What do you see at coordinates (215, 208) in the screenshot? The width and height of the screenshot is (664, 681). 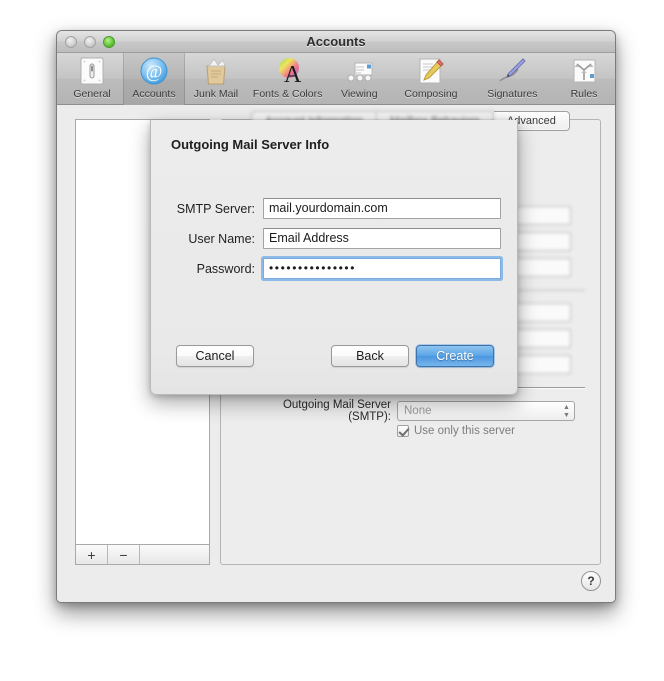 I see `smtp-server-label: SMTP Server:` at bounding box center [215, 208].